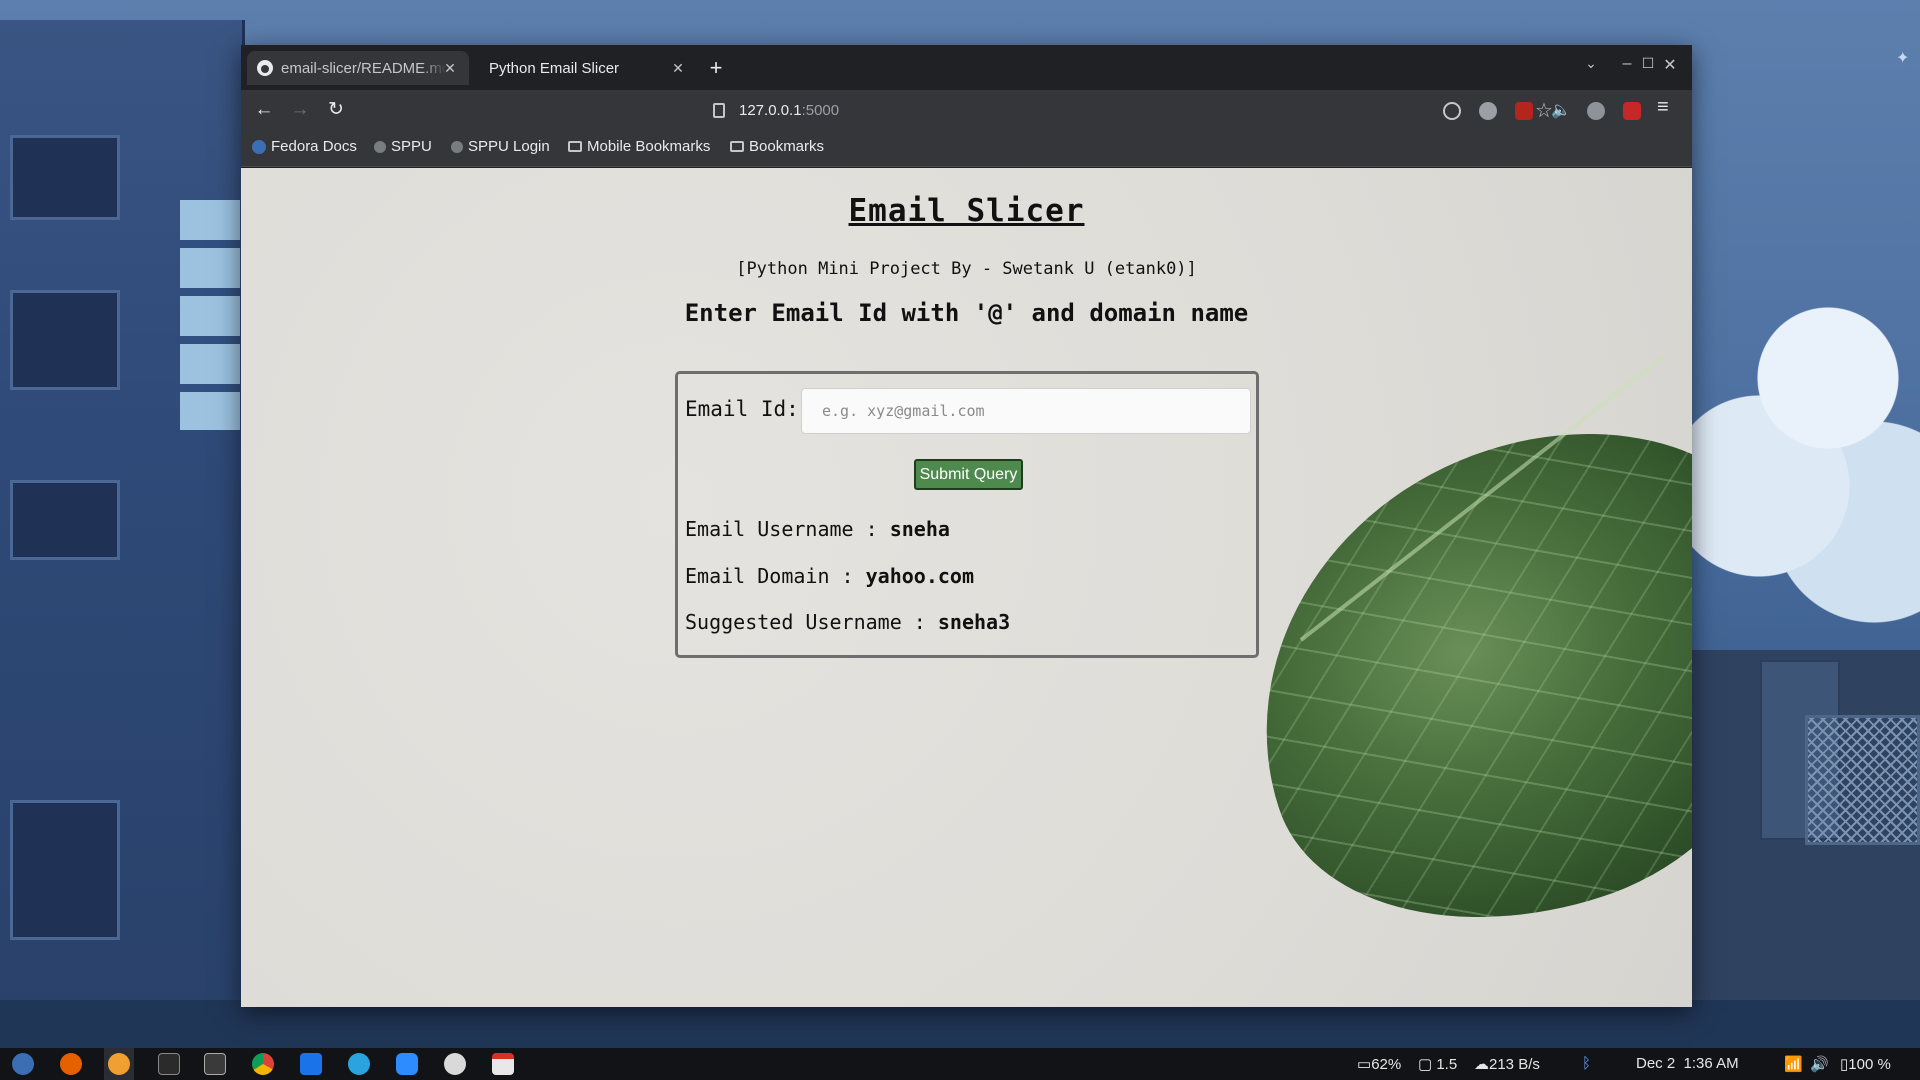 The height and width of the screenshot is (1080, 1920). I want to click on suggested-label: Suggested Username :, so click(805, 622).